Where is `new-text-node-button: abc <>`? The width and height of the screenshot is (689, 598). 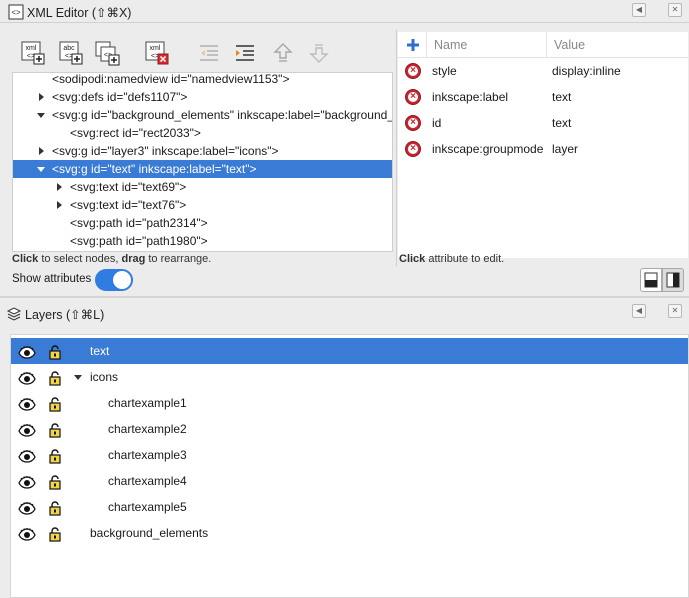
new-text-node-button: abc <> is located at coordinates (71, 53).